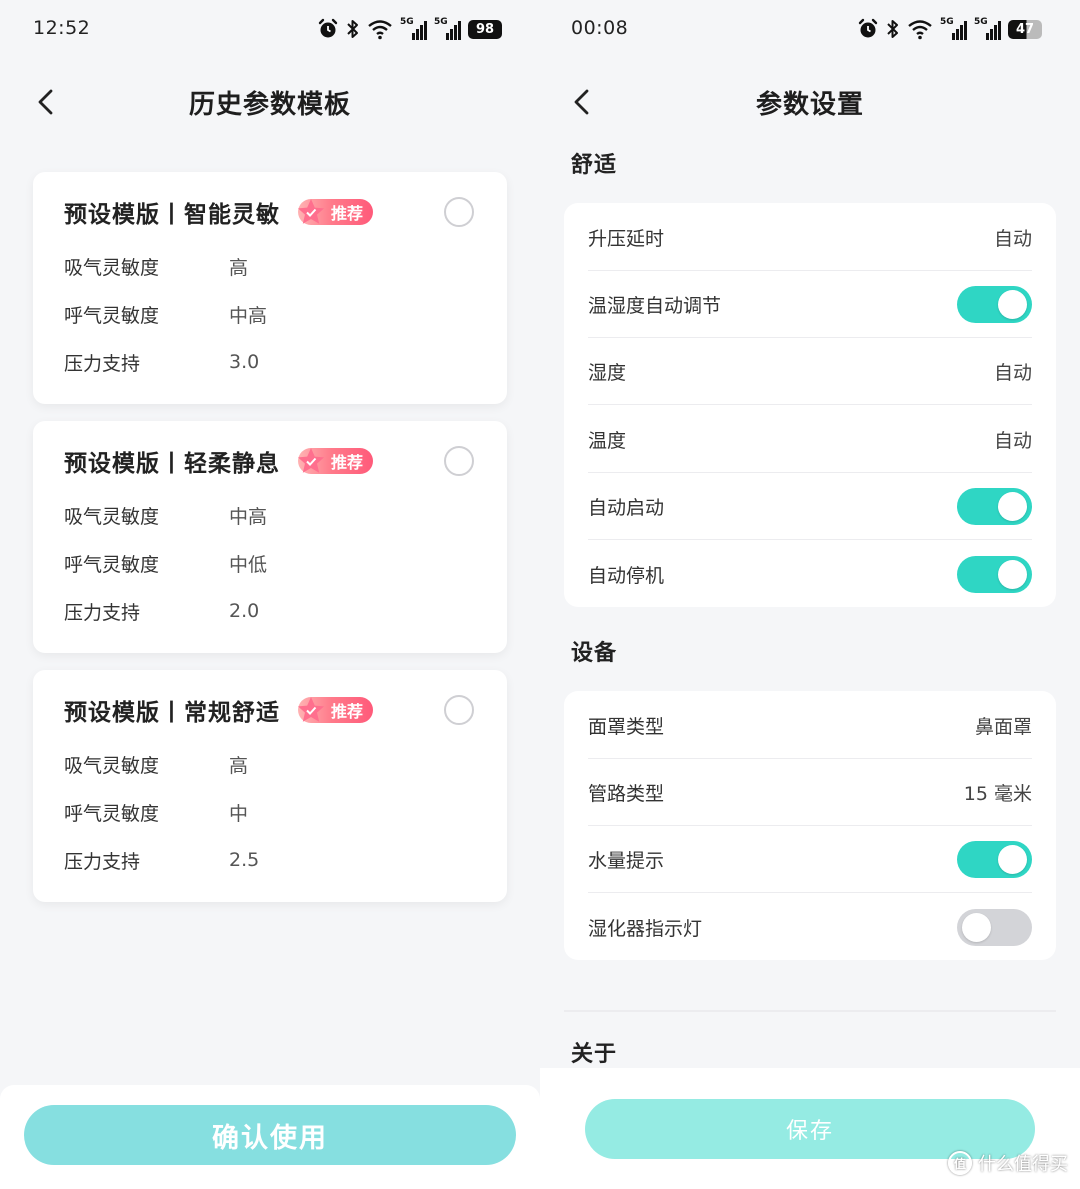 The width and height of the screenshot is (1080, 1189). Describe the element at coordinates (607, 440) in the screenshot. I see `setting-label: 温度` at that location.